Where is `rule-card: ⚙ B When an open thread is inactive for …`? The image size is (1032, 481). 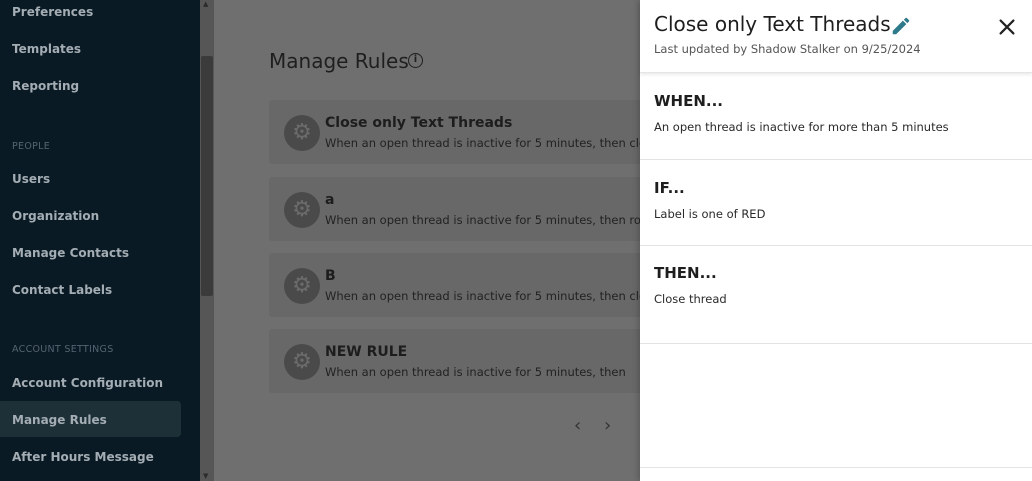 rule-card: ⚙ B When an open thread is inactive for … is located at coordinates (464, 285).